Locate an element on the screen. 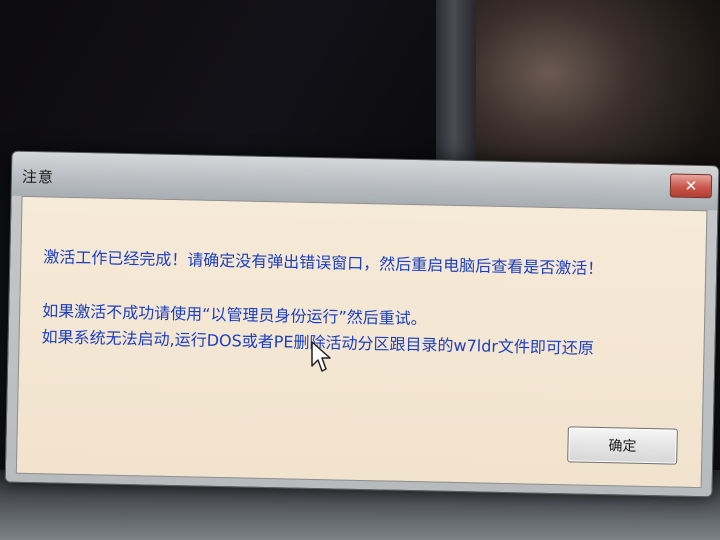 This screenshot has width=720, height=540. monitor-bezel is located at coordinates (457, 85).